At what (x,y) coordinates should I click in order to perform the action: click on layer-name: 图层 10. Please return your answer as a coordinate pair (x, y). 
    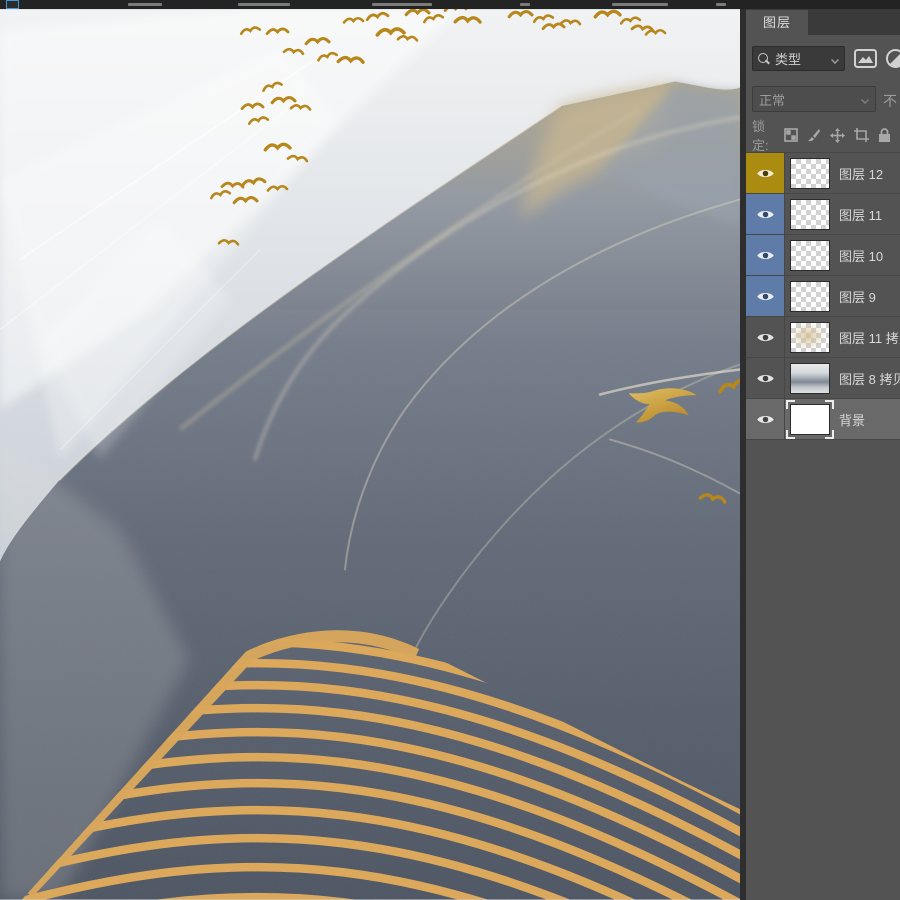
    Looking at the image, I should click on (861, 256).